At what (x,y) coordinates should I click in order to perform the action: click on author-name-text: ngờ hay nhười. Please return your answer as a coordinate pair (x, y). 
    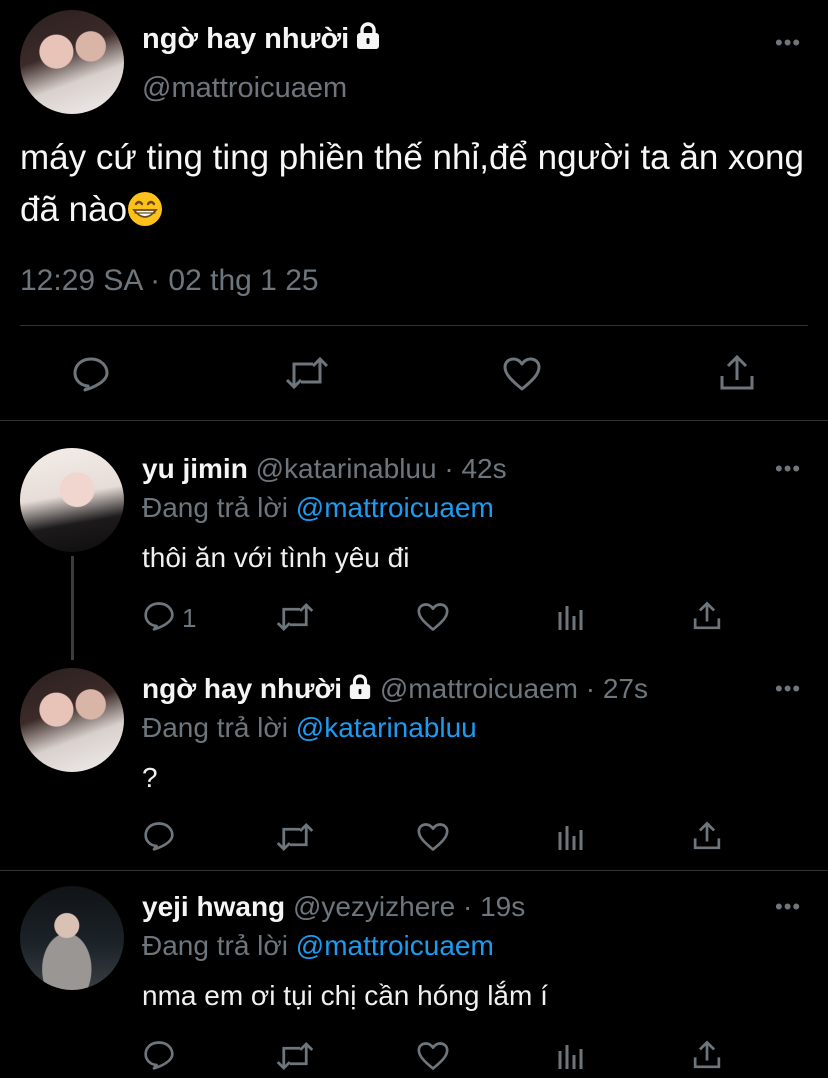
    Looking at the image, I should click on (246, 39).